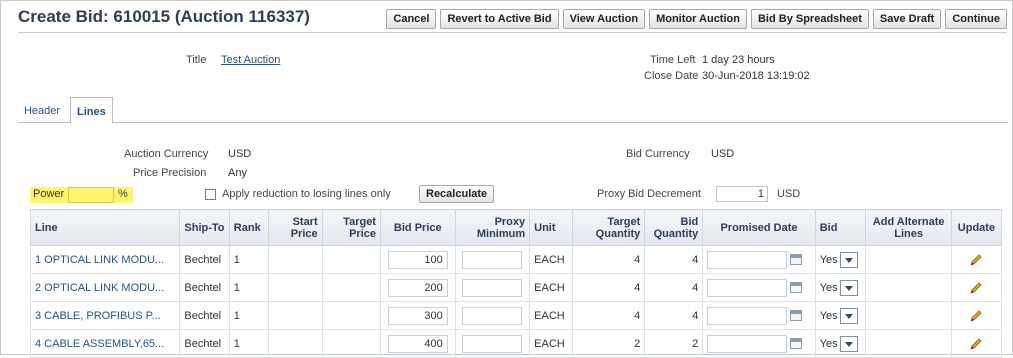 The width and height of the screenshot is (1013, 358). Describe the element at coordinates (306, 194) in the screenshot. I see `apply-reduction-label: Apply reduction to losing lines only` at that location.